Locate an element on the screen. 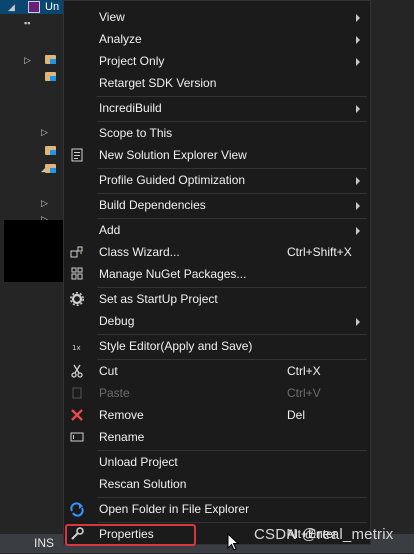 This screenshot has height=554, width=414. menu-item-label: Add is located at coordinates (110, 230).